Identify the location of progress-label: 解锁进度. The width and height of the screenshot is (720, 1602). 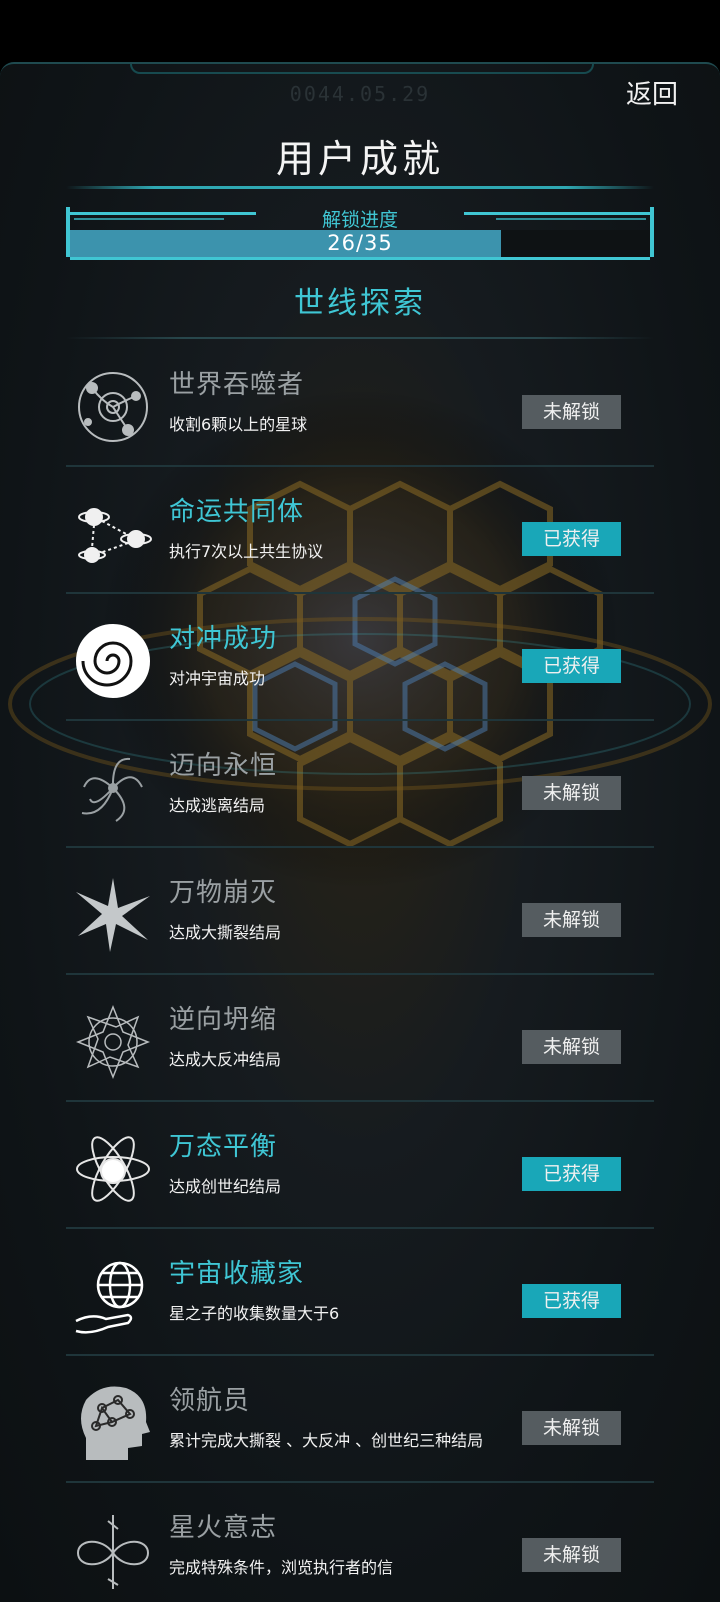
(359, 220).